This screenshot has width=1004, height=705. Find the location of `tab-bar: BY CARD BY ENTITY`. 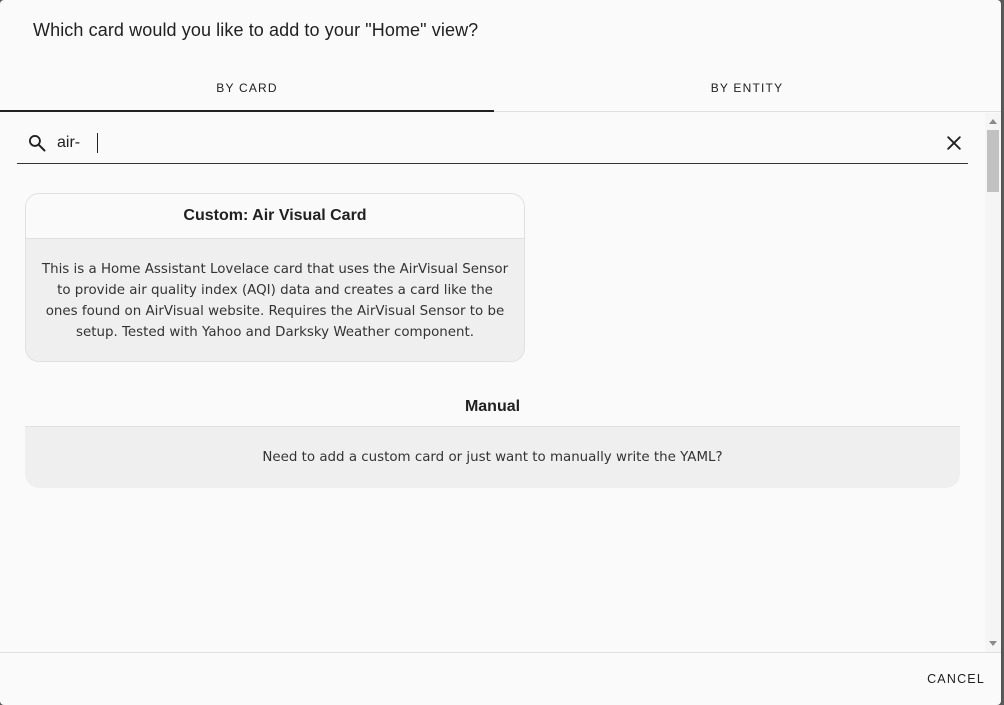

tab-bar: BY CARD BY ENTITY is located at coordinates (500, 88).